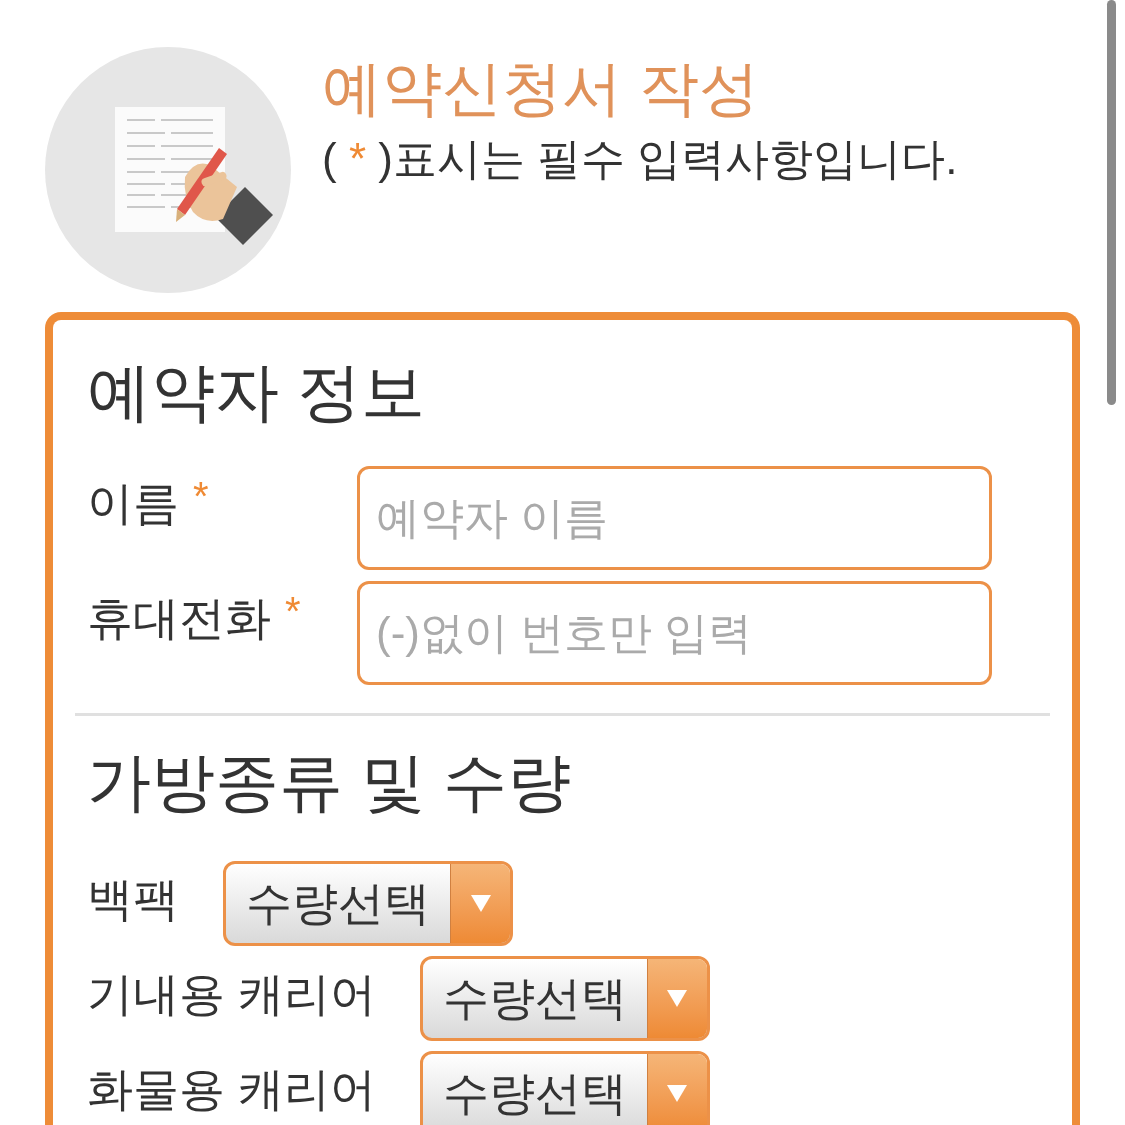 This screenshot has width=1125, height=1125. I want to click on section-heading: 예약자 정보, so click(256, 392).